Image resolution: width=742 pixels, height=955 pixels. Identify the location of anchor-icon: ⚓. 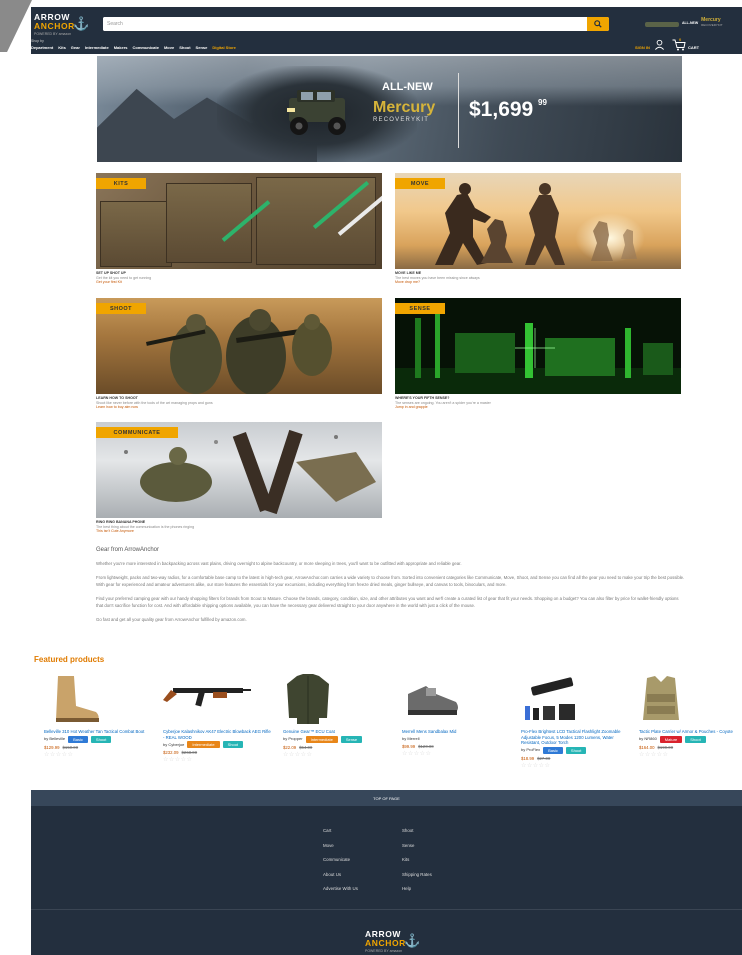
(81, 23).